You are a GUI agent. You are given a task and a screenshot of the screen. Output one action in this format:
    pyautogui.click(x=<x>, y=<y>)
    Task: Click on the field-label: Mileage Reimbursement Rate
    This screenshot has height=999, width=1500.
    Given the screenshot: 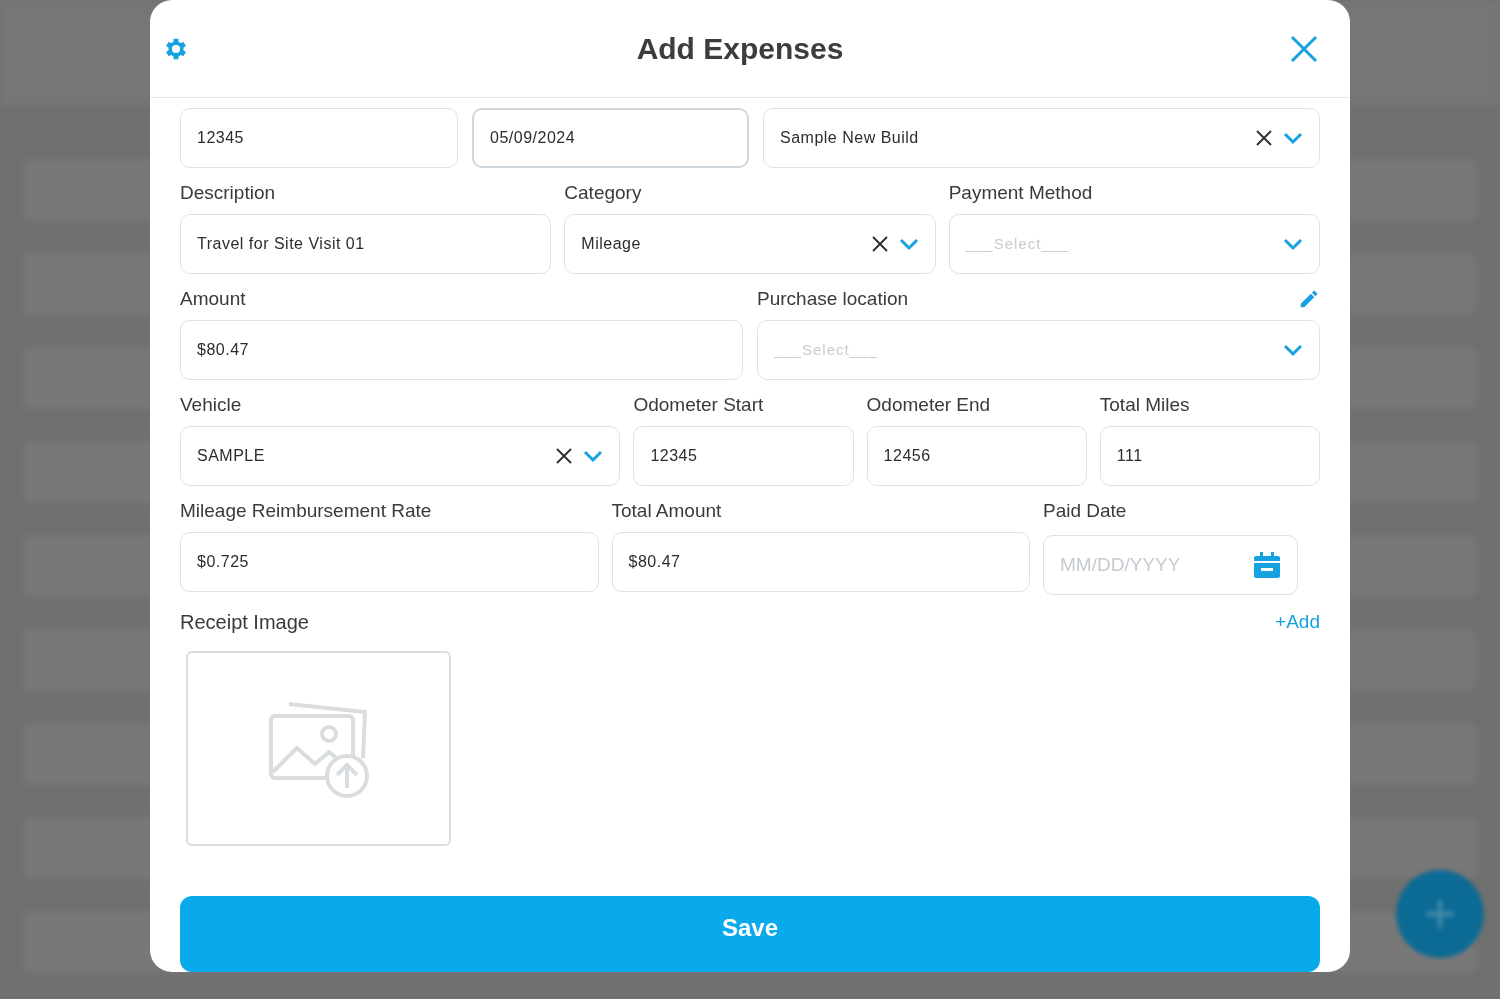 What is the action you would take?
    pyautogui.click(x=306, y=510)
    